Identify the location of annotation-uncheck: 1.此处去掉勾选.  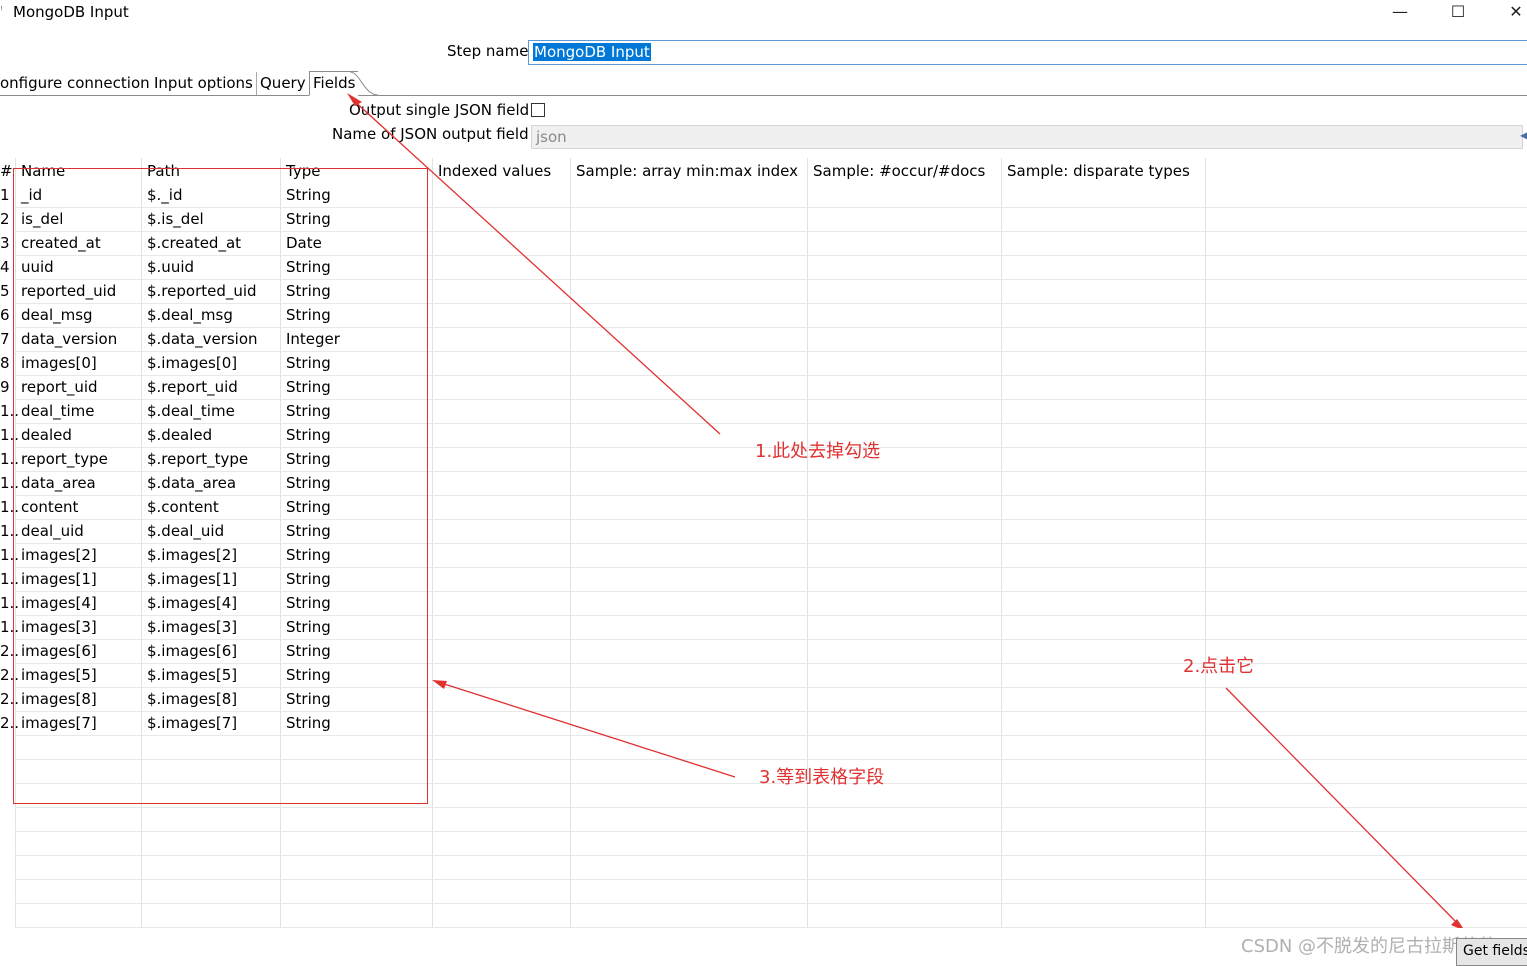
(818, 451).